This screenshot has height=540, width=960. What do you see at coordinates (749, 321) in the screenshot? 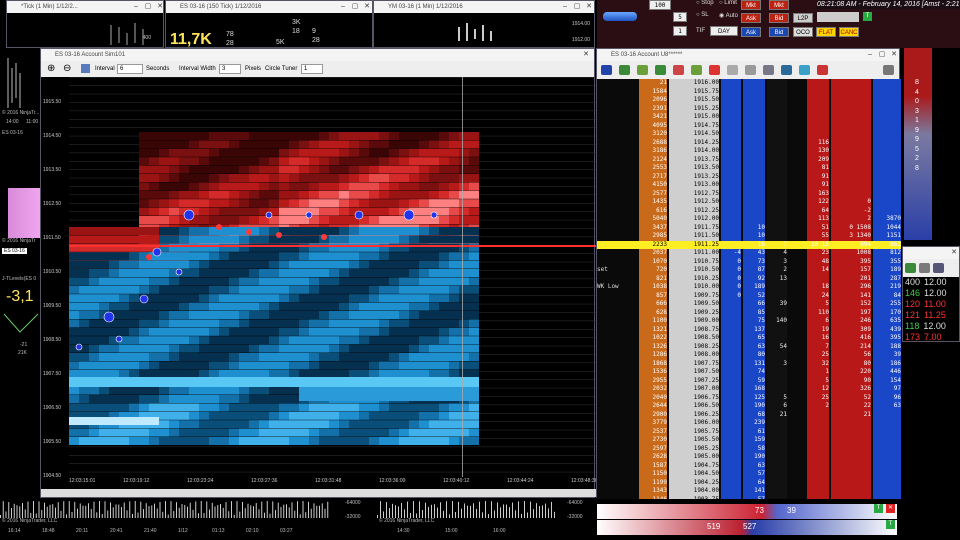
I see `ladder-row: 1100 1909.00 75 140 6 246 635` at bounding box center [749, 321].